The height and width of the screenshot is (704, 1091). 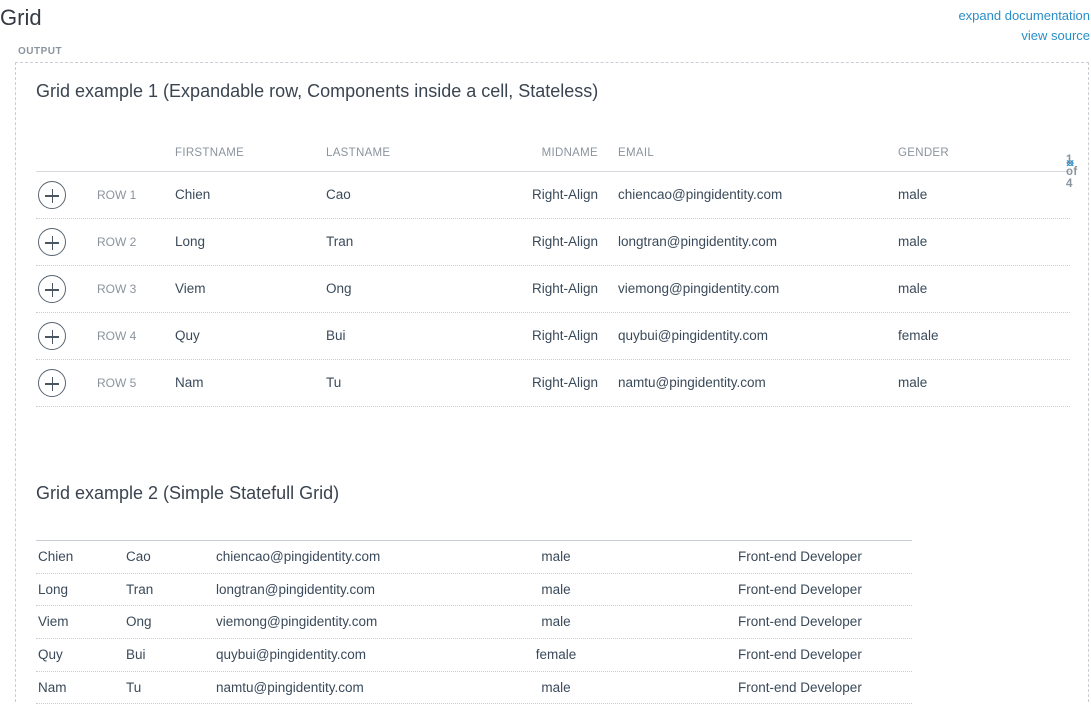 What do you see at coordinates (117, 195) in the screenshot?
I see `row-label: ROW 1` at bounding box center [117, 195].